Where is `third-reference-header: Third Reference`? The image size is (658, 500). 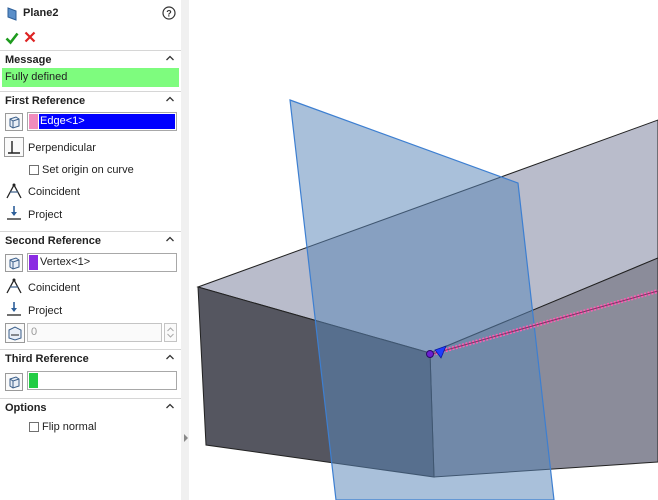 third-reference-header: Third Reference is located at coordinates (90, 359).